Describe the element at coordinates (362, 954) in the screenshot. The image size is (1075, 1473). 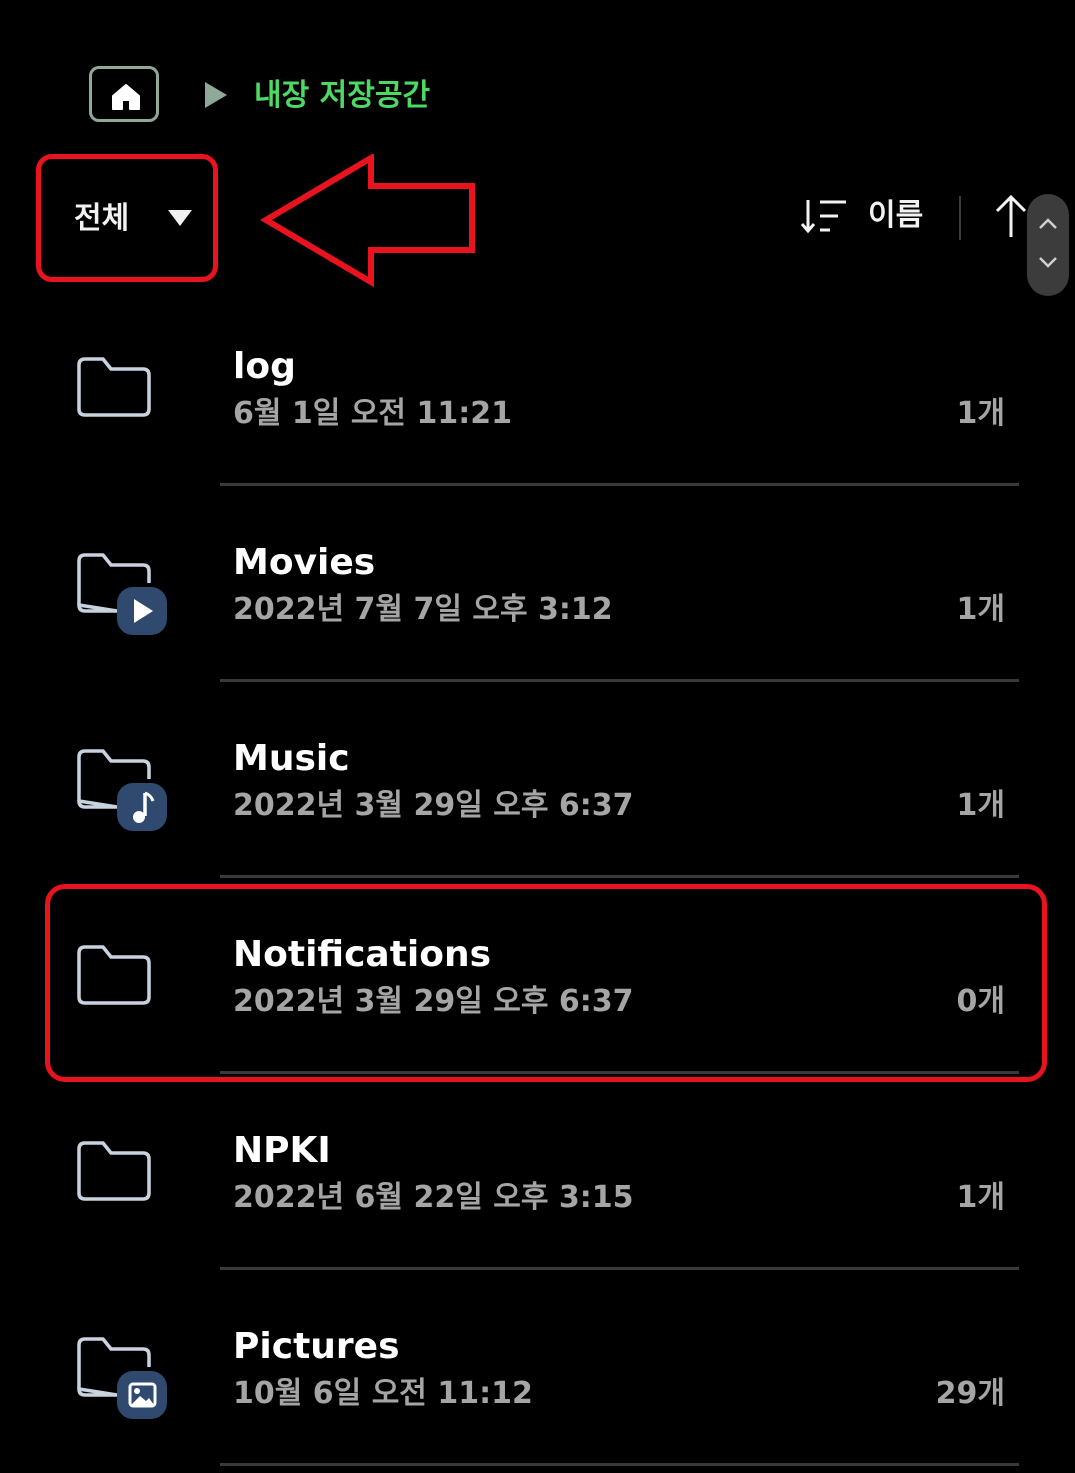
I see `folder-name: Notifications` at that location.